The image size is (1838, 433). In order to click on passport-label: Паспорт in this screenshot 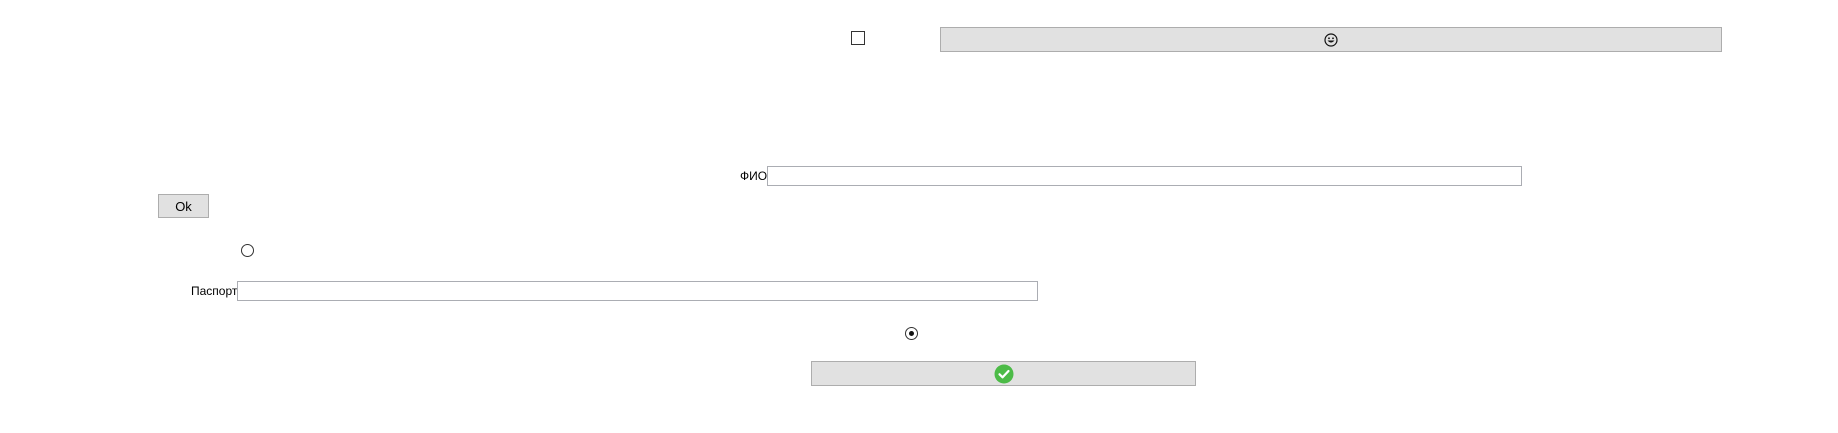, I will do `click(214, 291)`.